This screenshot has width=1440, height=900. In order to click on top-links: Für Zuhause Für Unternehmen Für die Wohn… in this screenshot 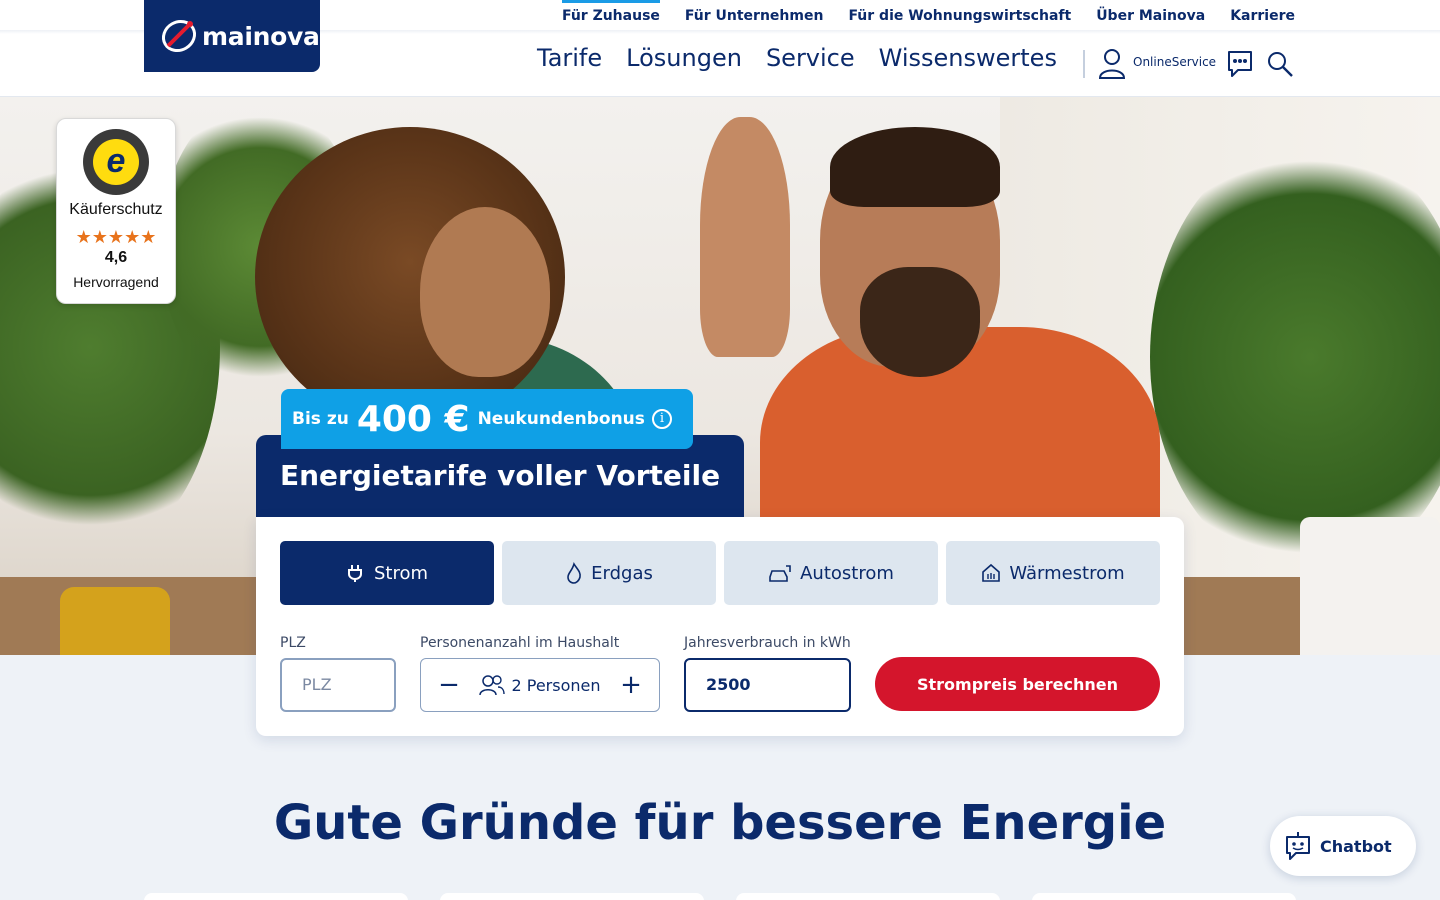, I will do `click(928, 16)`.